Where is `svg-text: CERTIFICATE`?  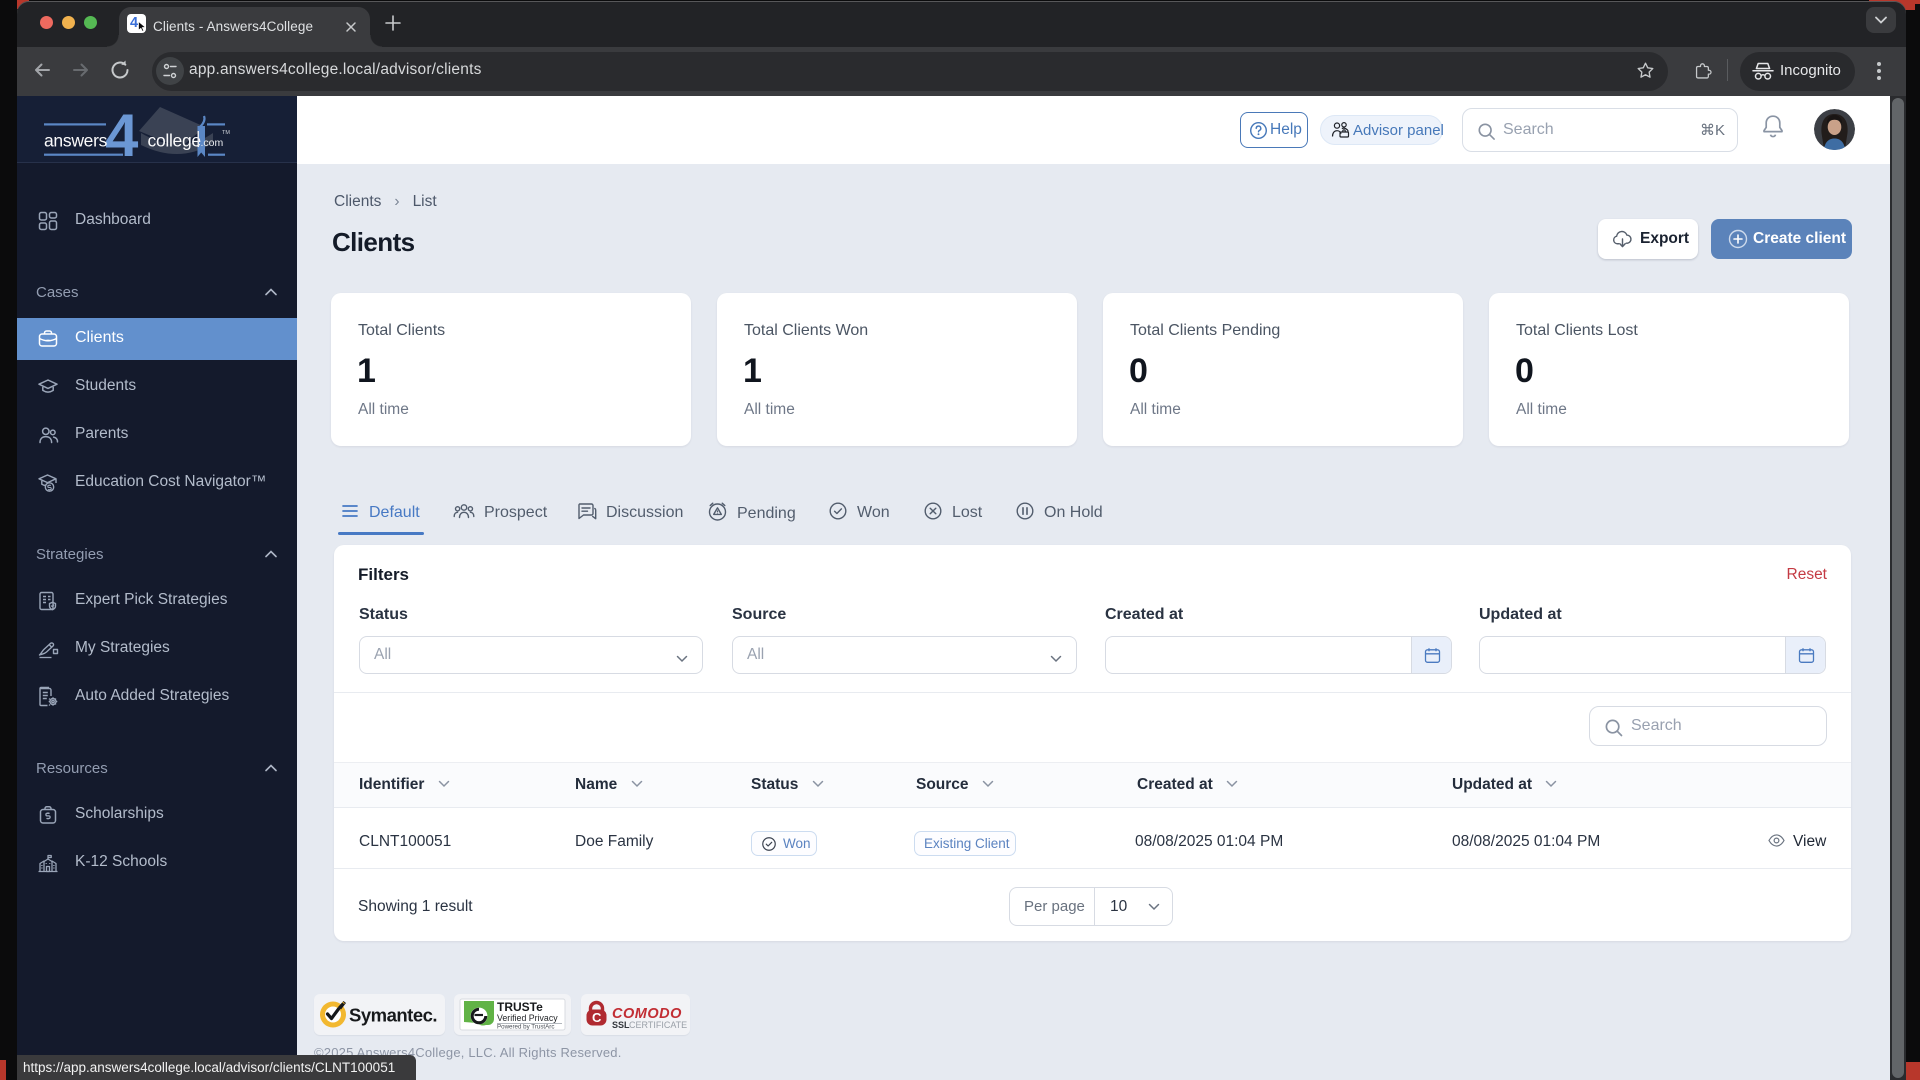
svg-text: CERTIFICATE is located at coordinates (658, 1025).